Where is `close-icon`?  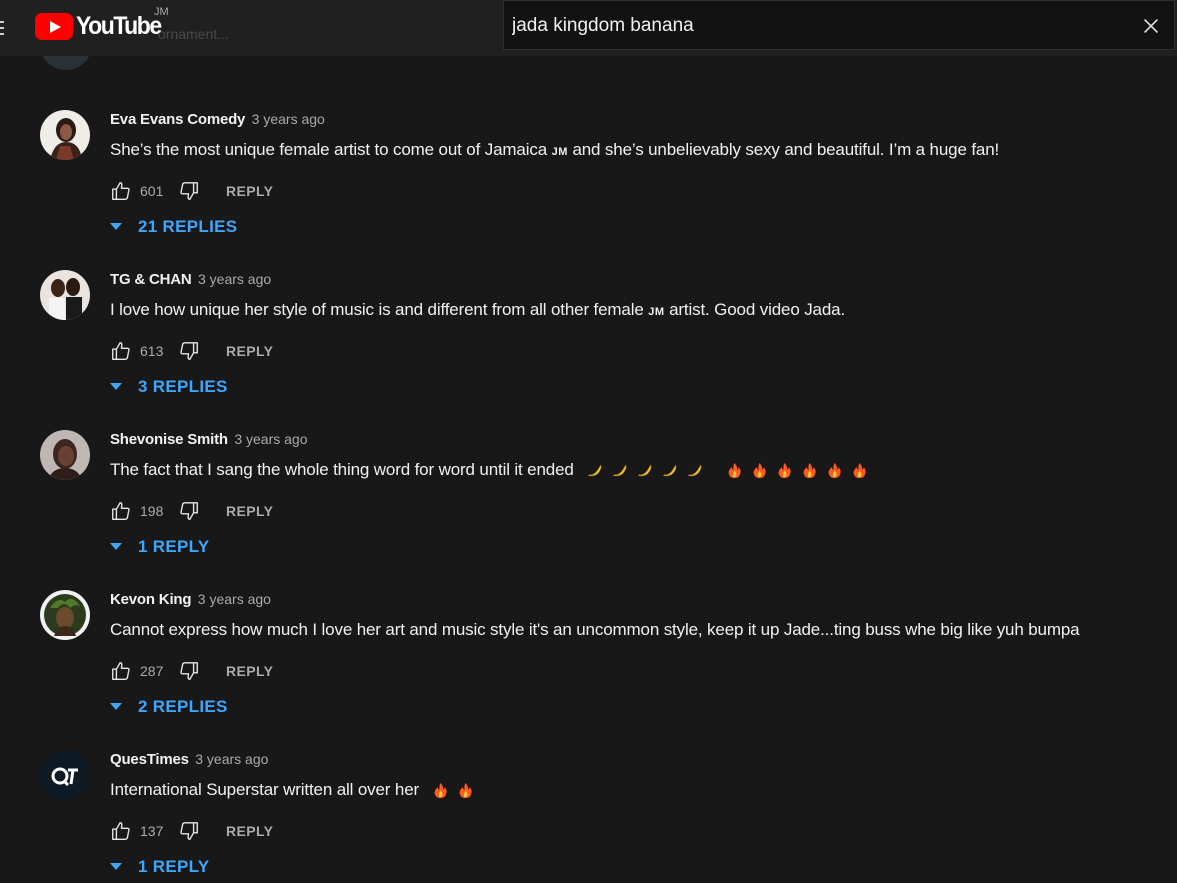 close-icon is located at coordinates (1151, 26).